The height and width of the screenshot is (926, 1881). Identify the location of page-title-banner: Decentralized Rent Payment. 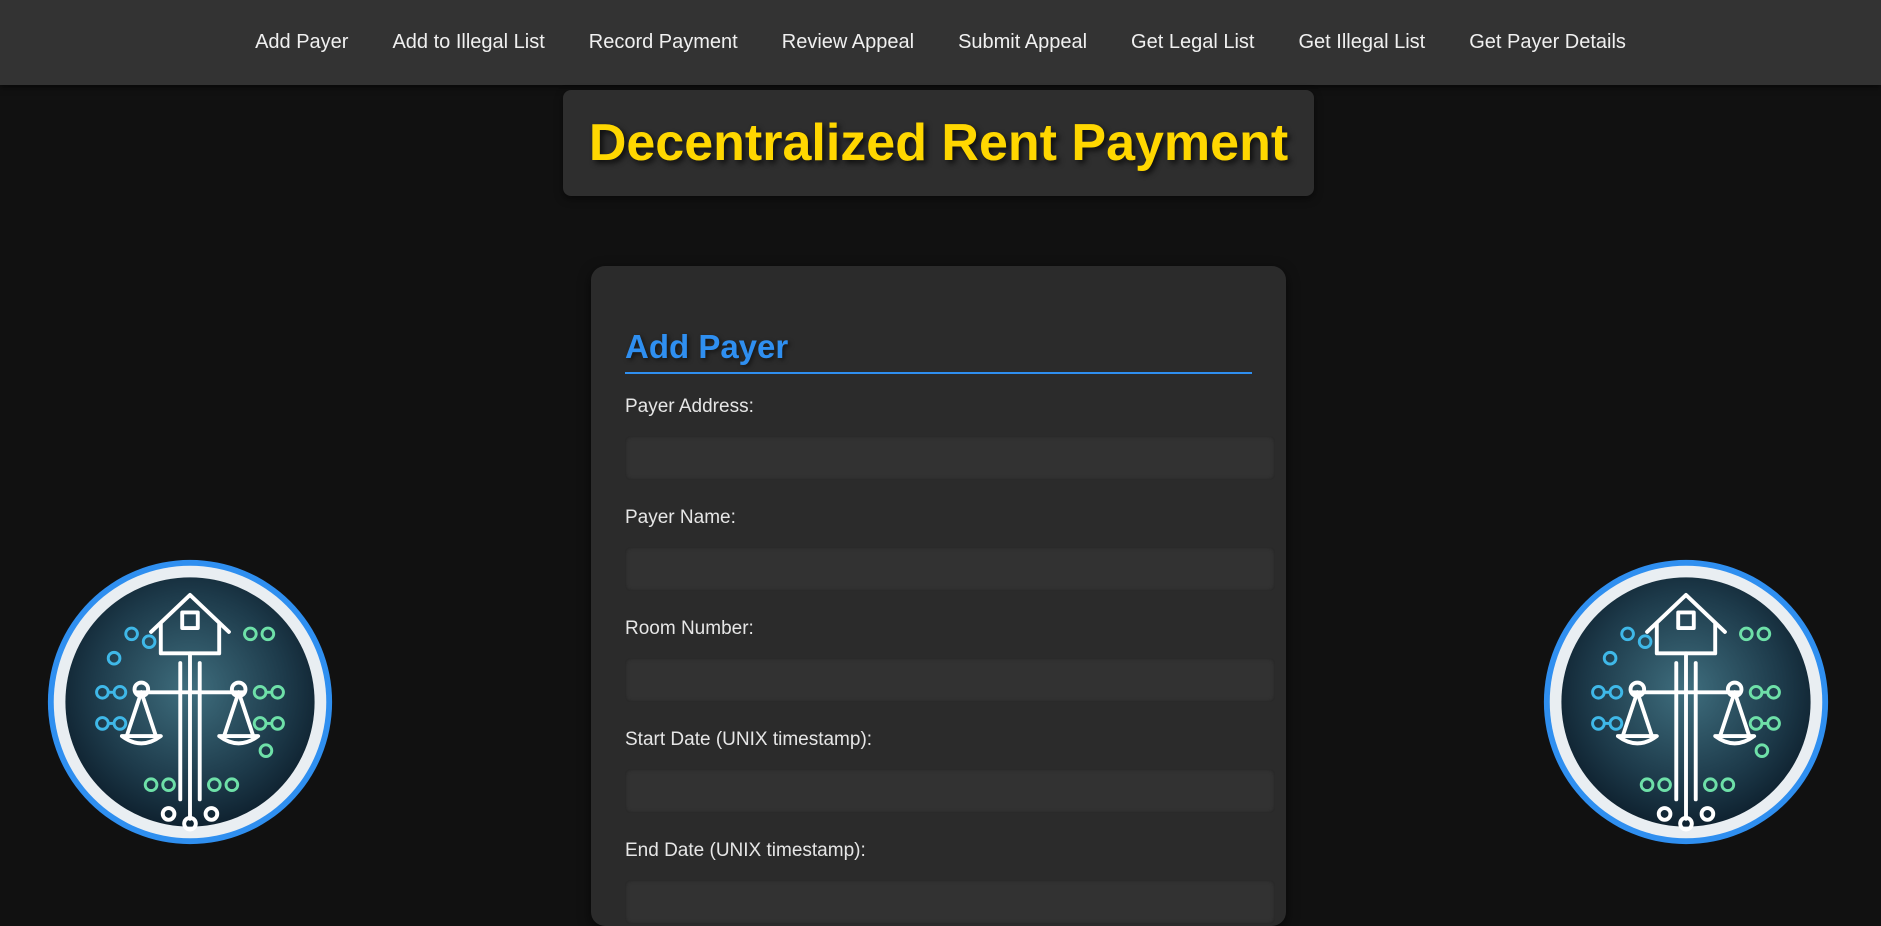
(938, 143).